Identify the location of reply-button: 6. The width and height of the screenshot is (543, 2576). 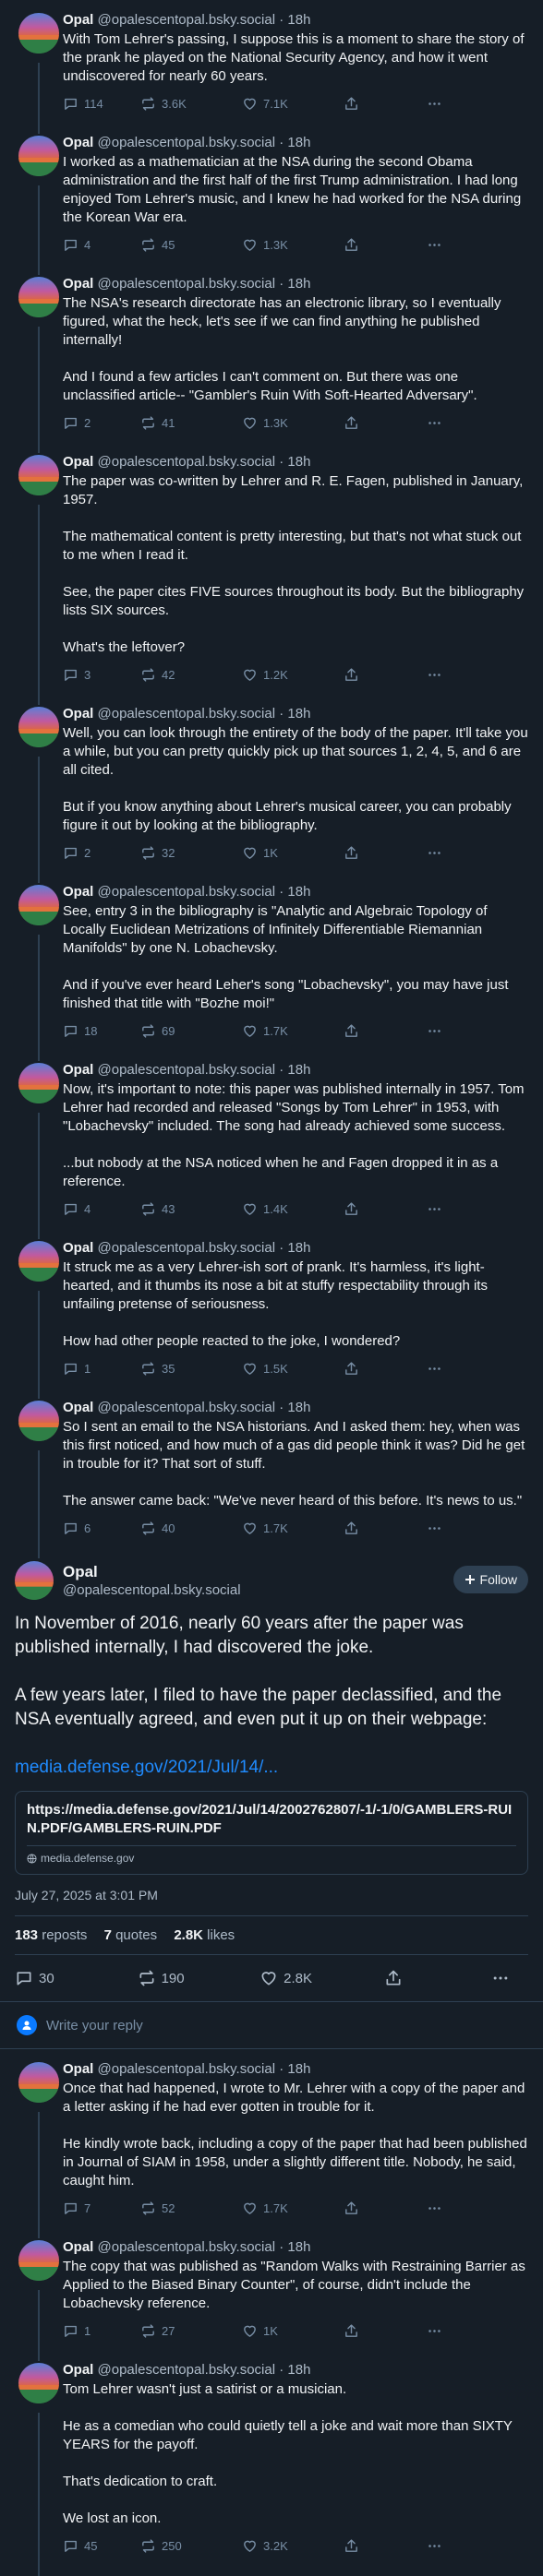
(101, 1528).